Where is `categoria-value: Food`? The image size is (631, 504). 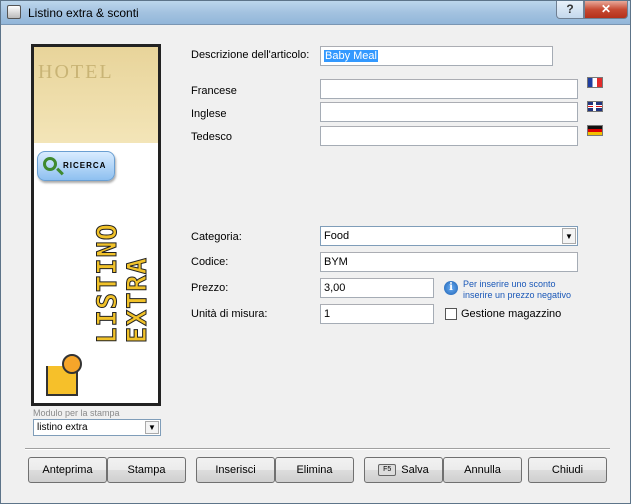
categoria-value: Food is located at coordinates (337, 236).